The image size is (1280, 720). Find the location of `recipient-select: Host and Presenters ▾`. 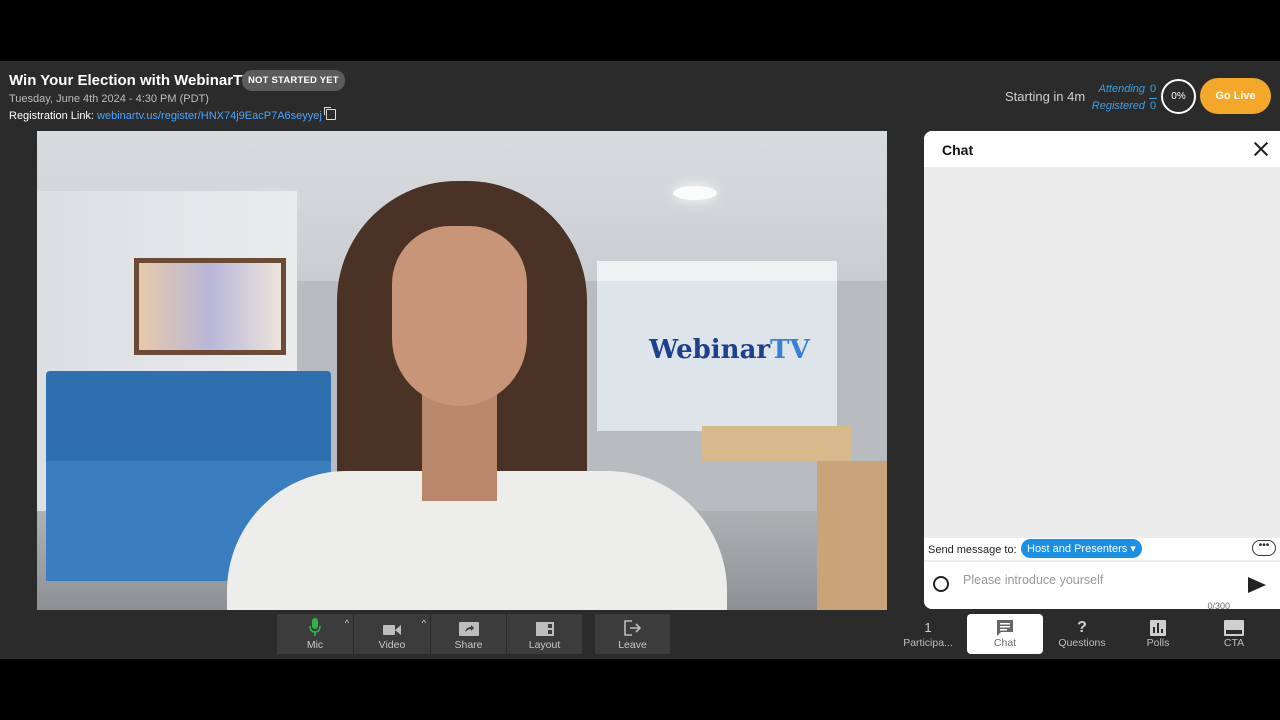

recipient-select: Host and Presenters ▾ is located at coordinates (1081, 548).